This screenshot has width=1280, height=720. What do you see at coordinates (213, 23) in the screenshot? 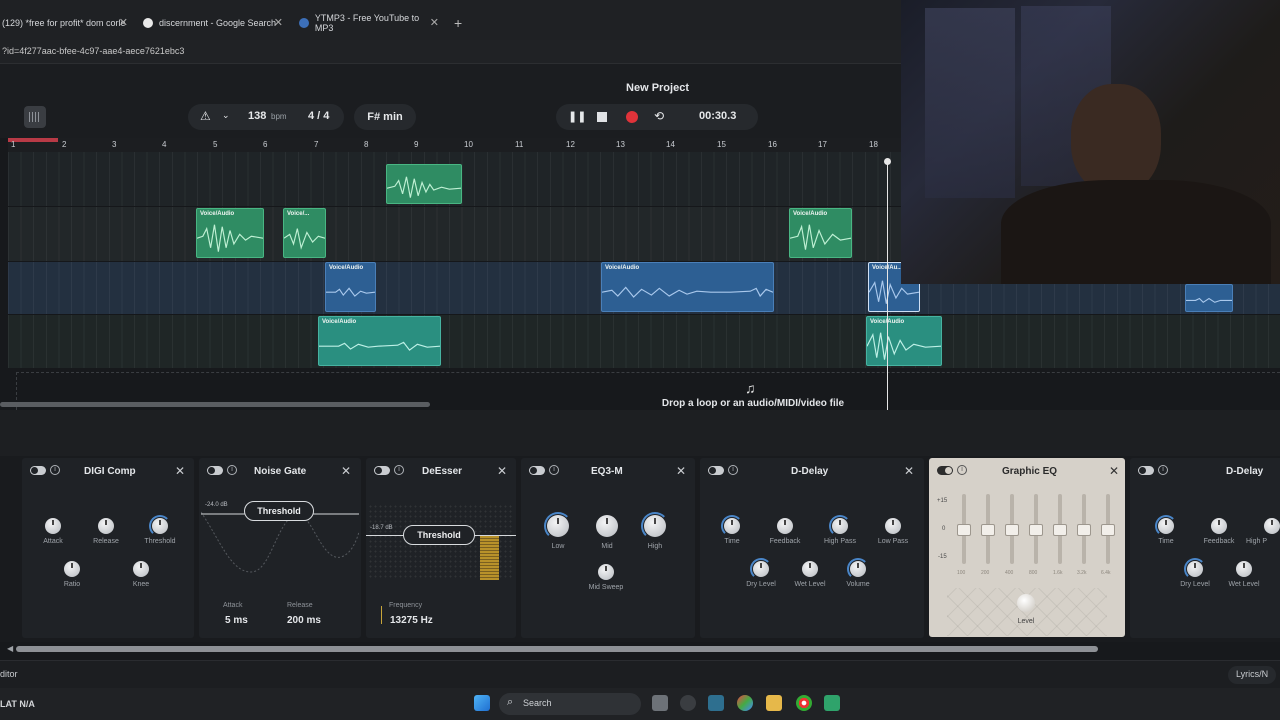
I see `tab-google: discernment - Google Search ✕` at bounding box center [213, 23].